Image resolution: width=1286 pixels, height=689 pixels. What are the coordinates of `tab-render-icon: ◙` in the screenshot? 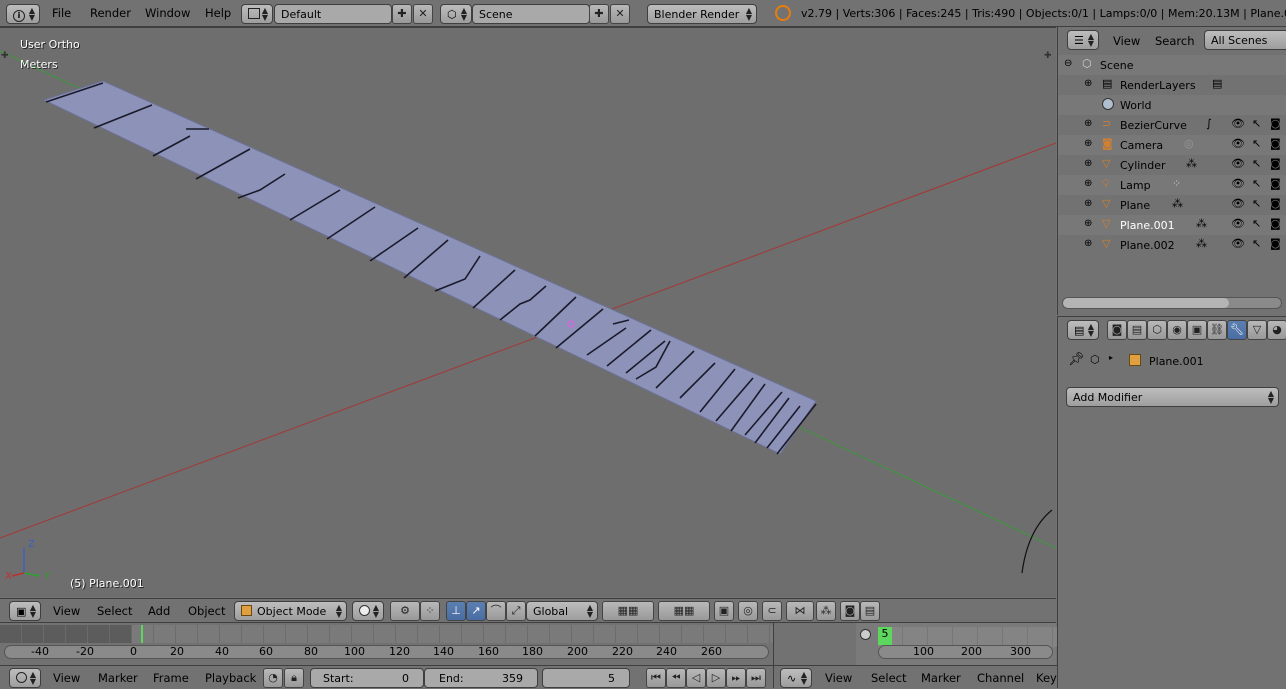 It's located at (1117, 330).